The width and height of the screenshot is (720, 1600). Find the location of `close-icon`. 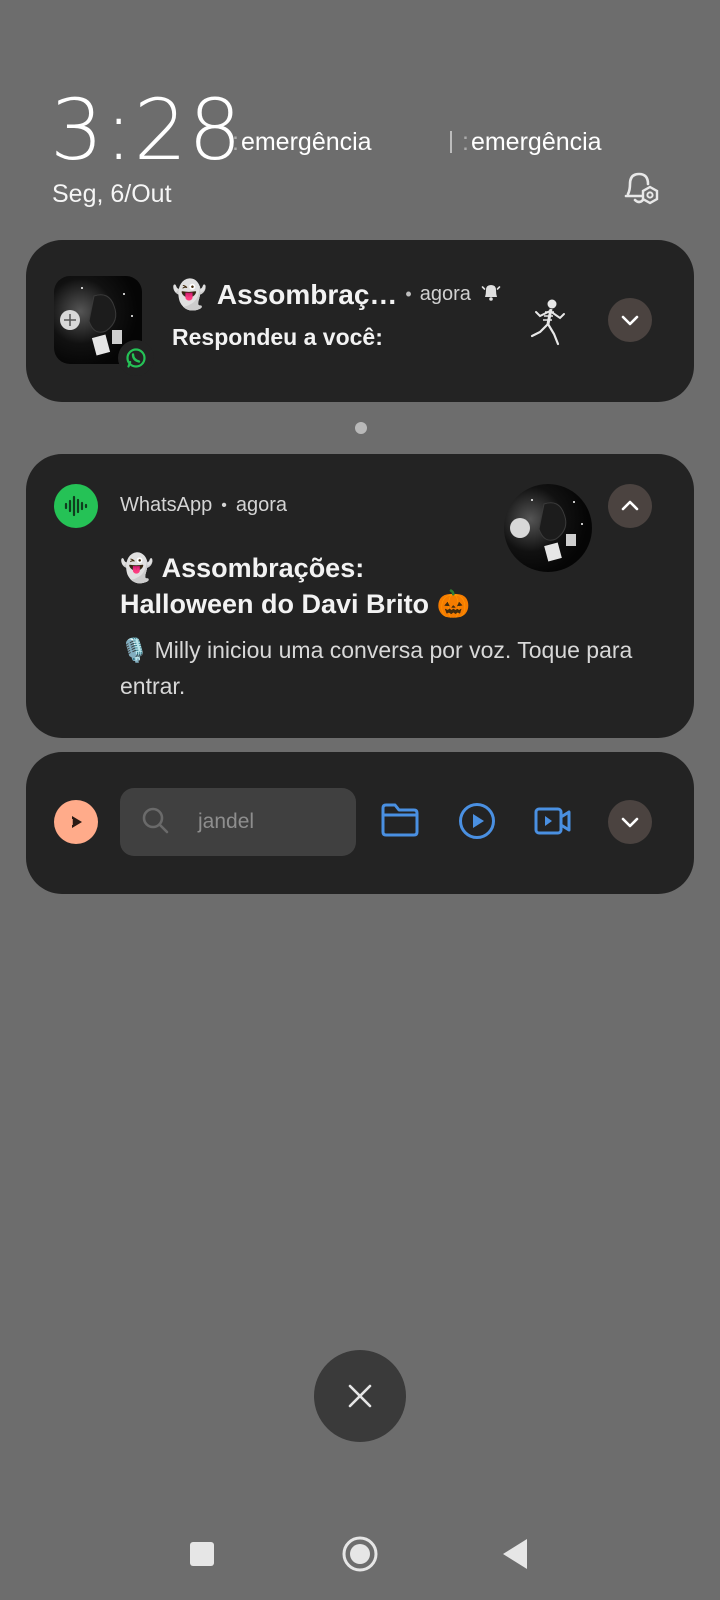

close-icon is located at coordinates (360, 1396).